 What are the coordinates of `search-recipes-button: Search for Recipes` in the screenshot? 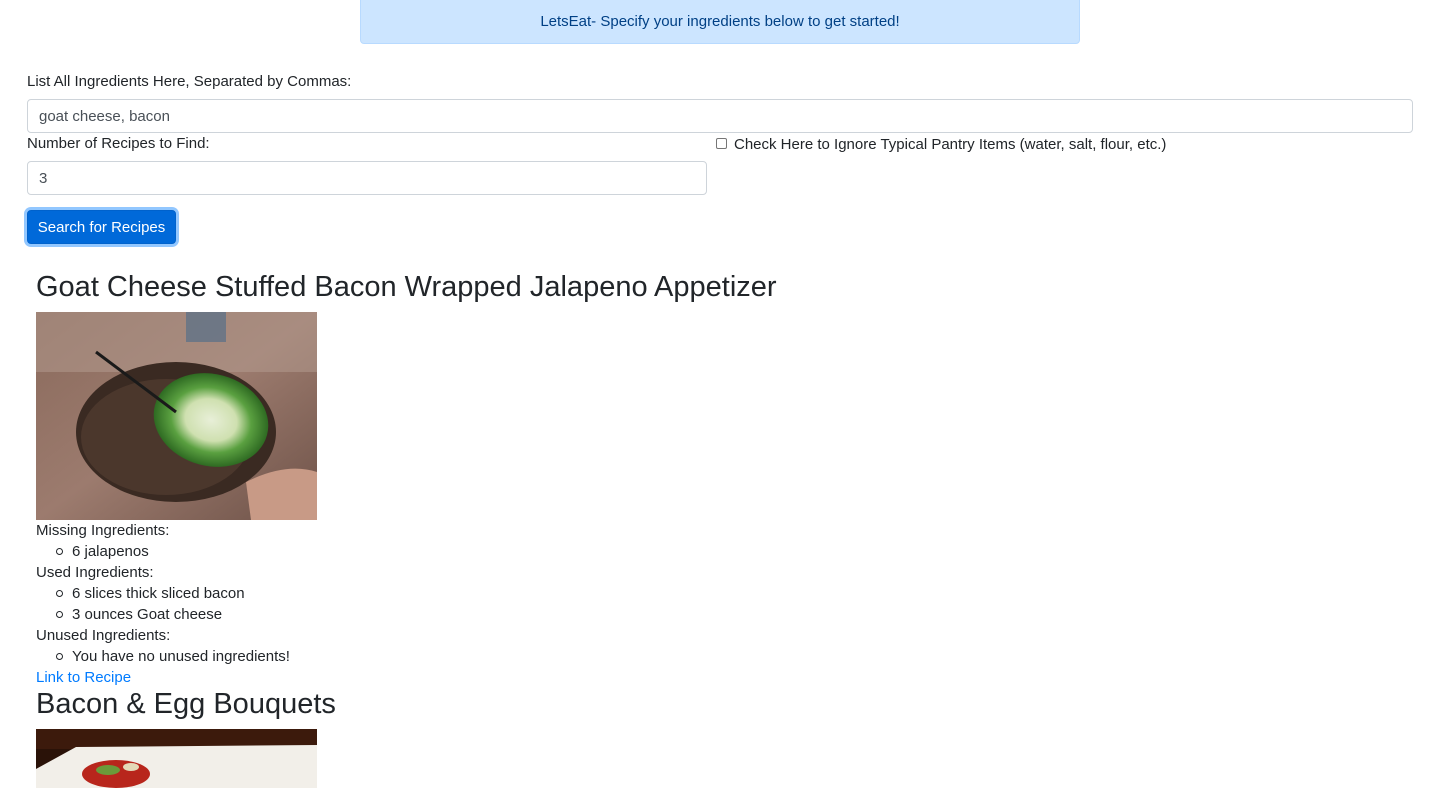 It's located at (101, 227).